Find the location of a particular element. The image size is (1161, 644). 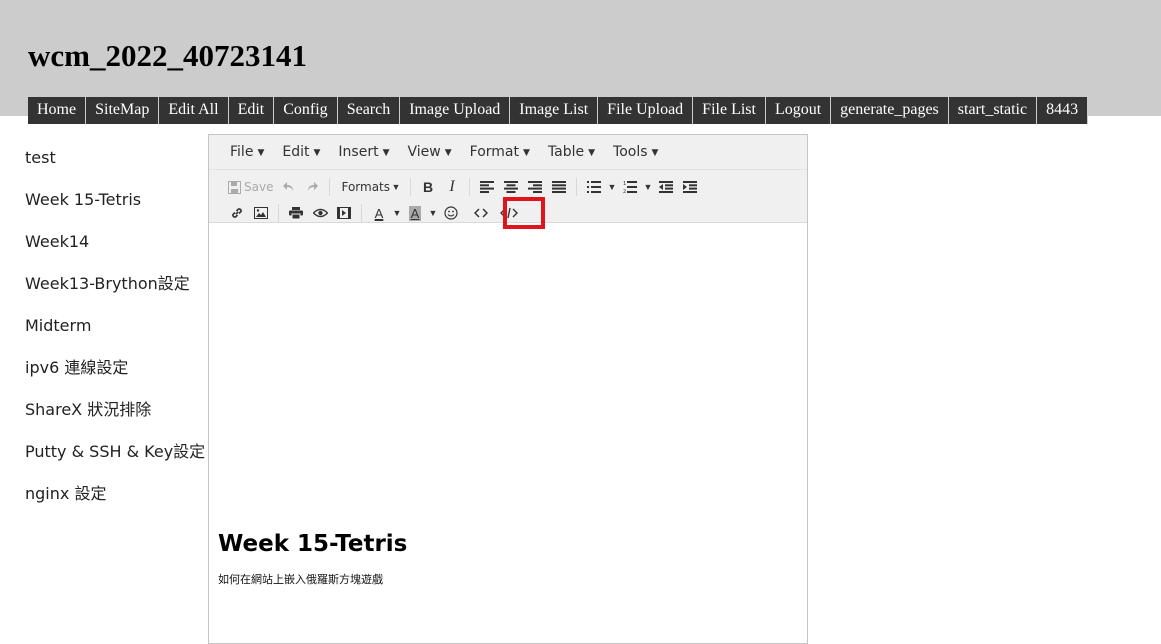

site-title: wcm_2022_40723141 is located at coordinates (167, 55).